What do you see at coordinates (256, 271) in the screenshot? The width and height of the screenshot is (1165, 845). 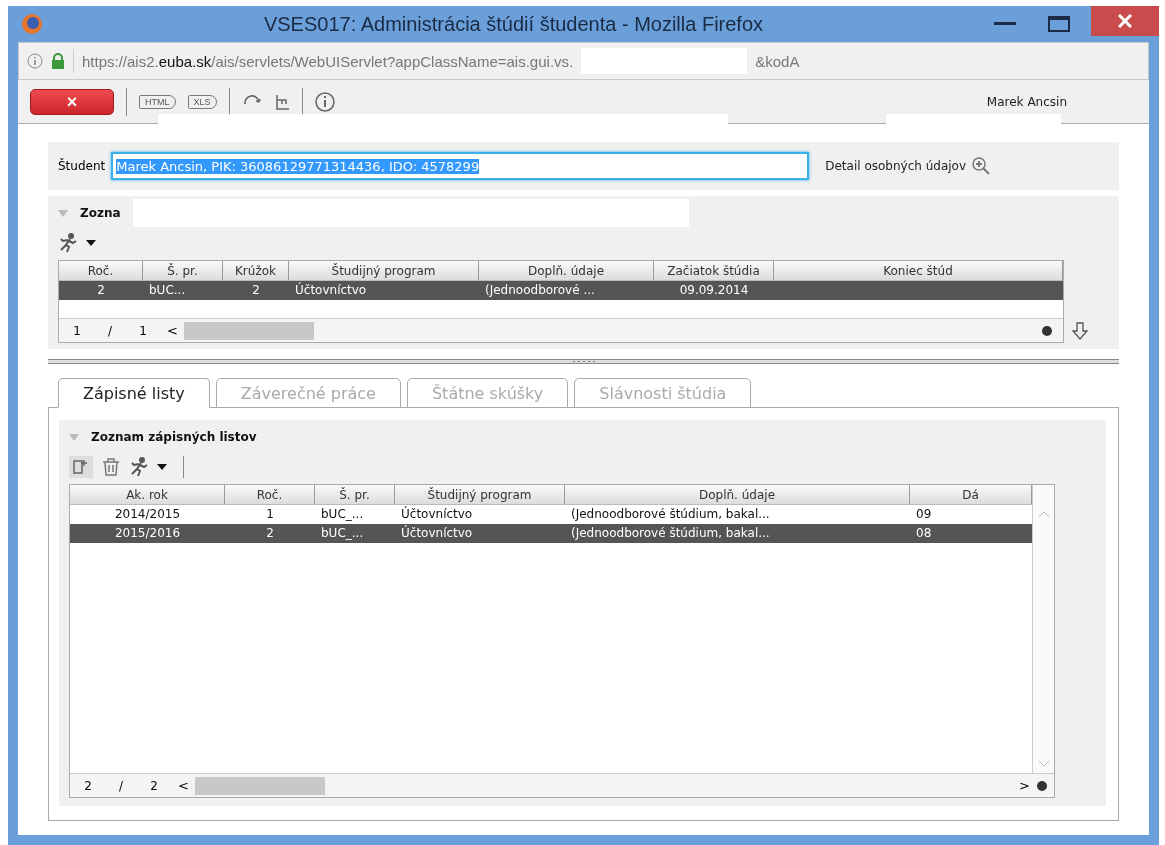 I see `column-header: Krúžok` at bounding box center [256, 271].